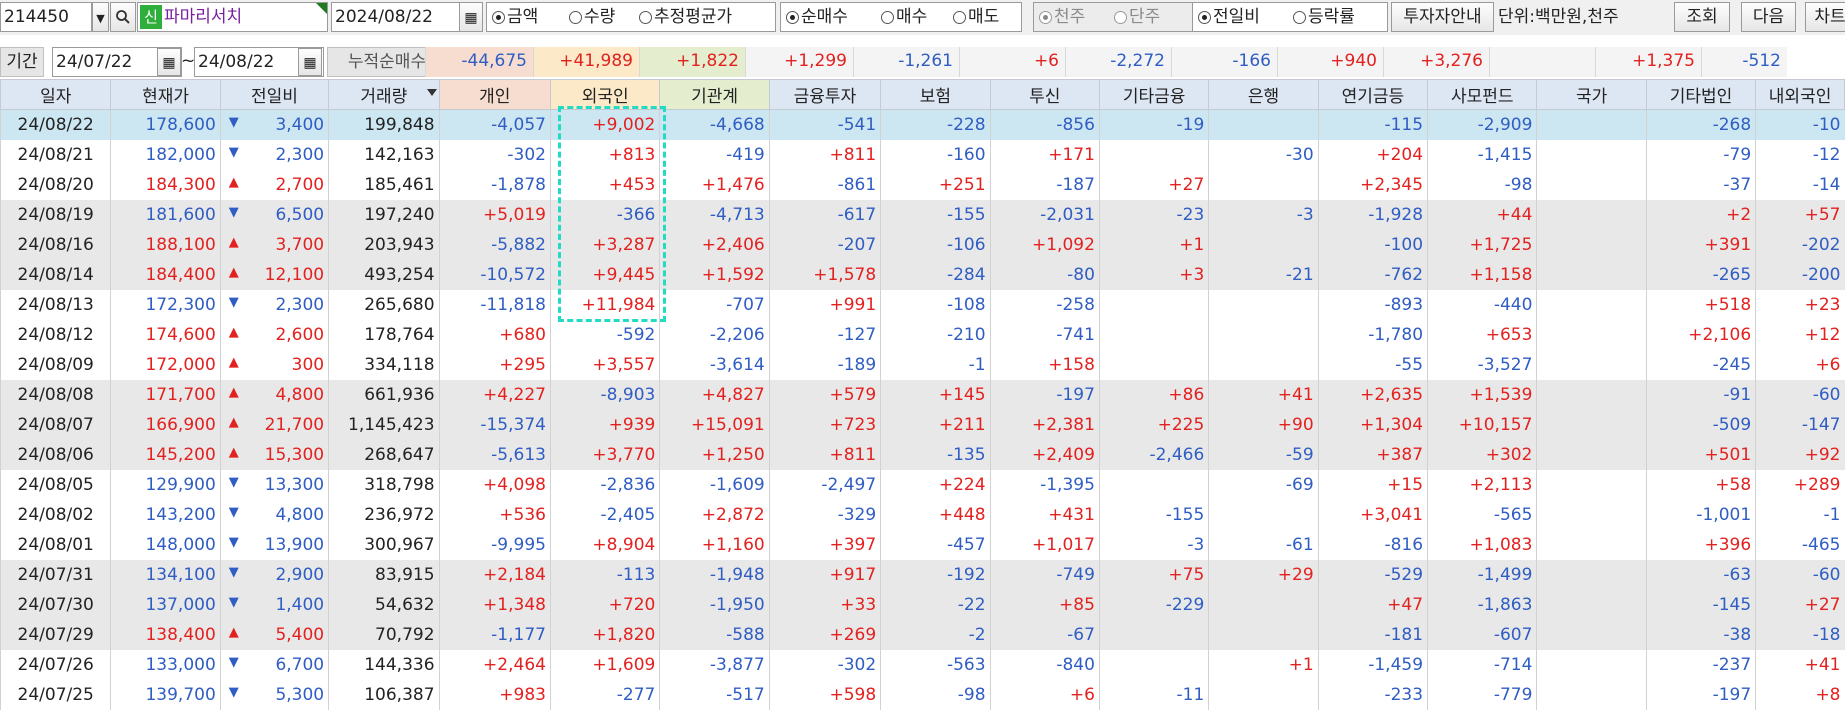 Image resolution: width=1845 pixels, height=714 pixels. What do you see at coordinates (976, 17) in the screenshot?
I see `radio-sell: 매도` at bounding box center [976, 17].